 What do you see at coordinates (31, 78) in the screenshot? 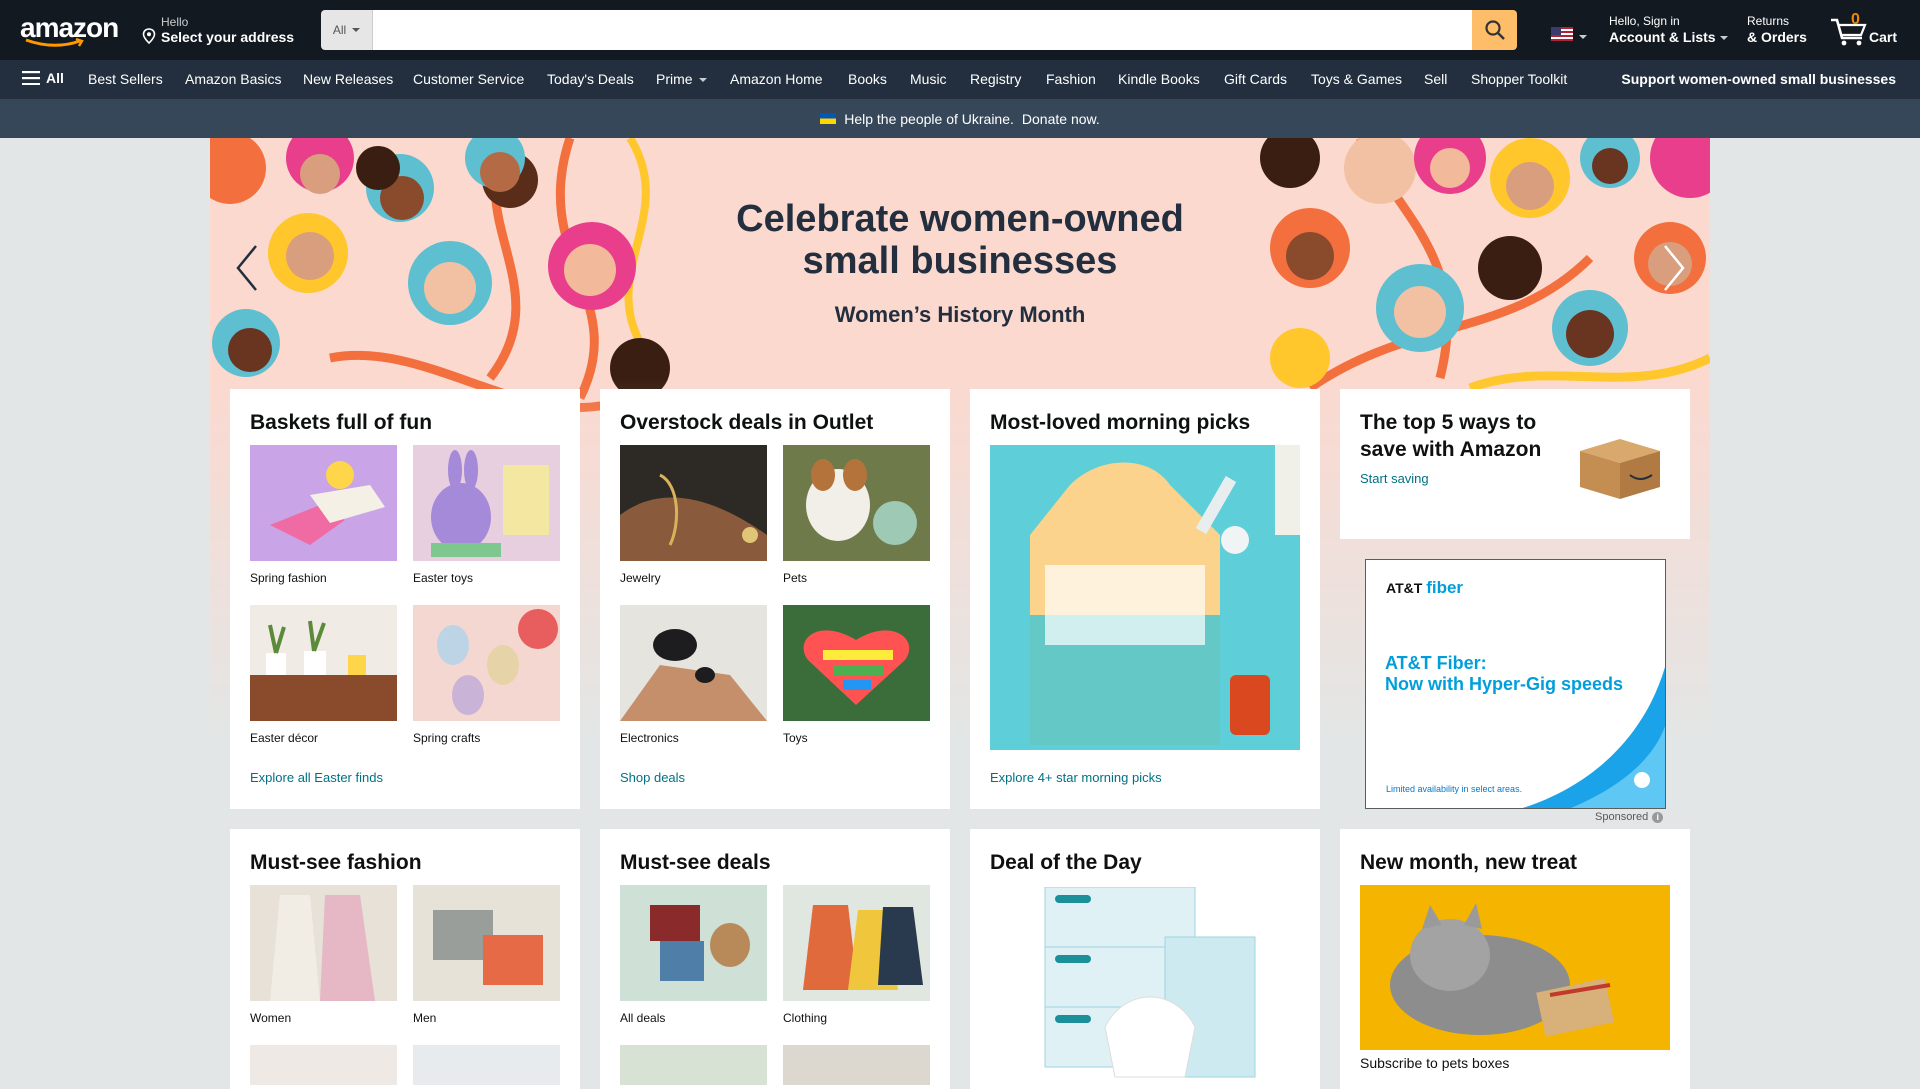
I see `hamburger-icon` at bounding box center [31, 78].